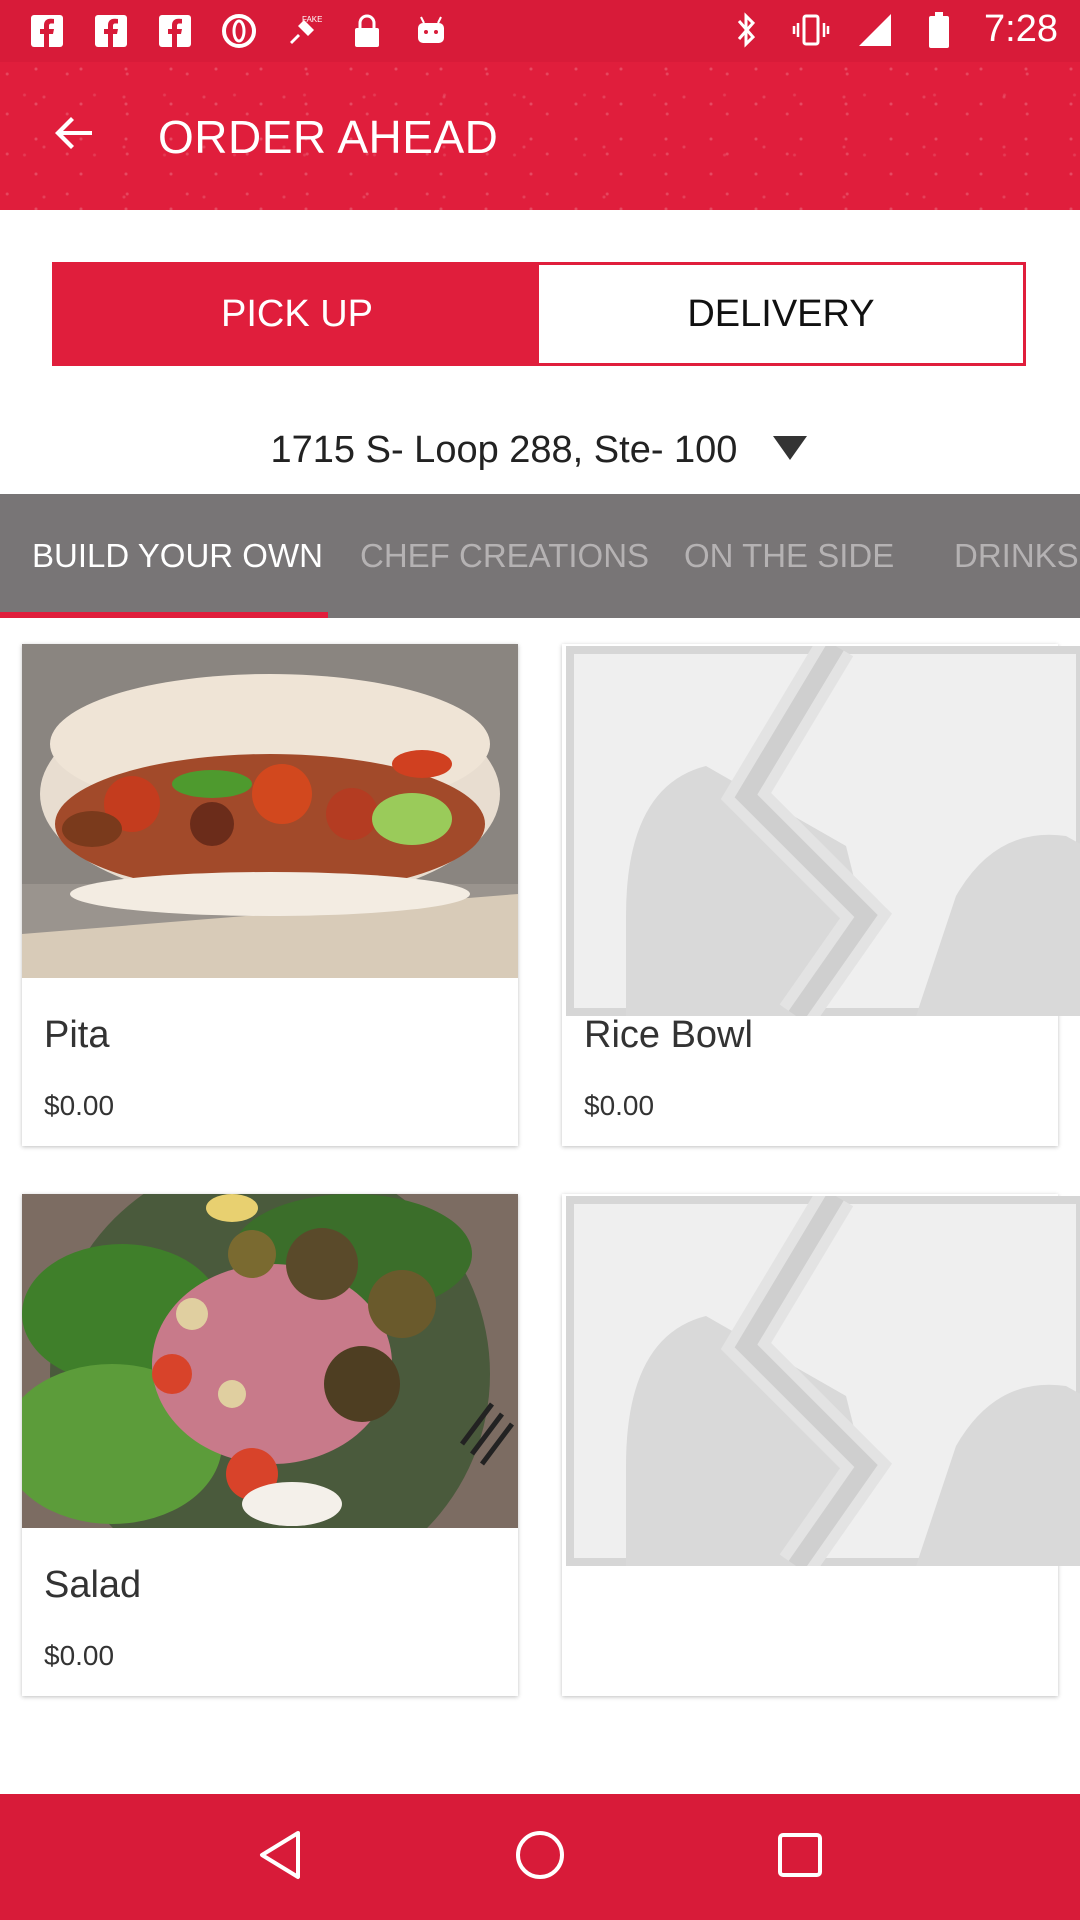  What do you see at coordinates (875, 30) in the screenshot?
I see `signal-icon` at bounding box center [875, 30].